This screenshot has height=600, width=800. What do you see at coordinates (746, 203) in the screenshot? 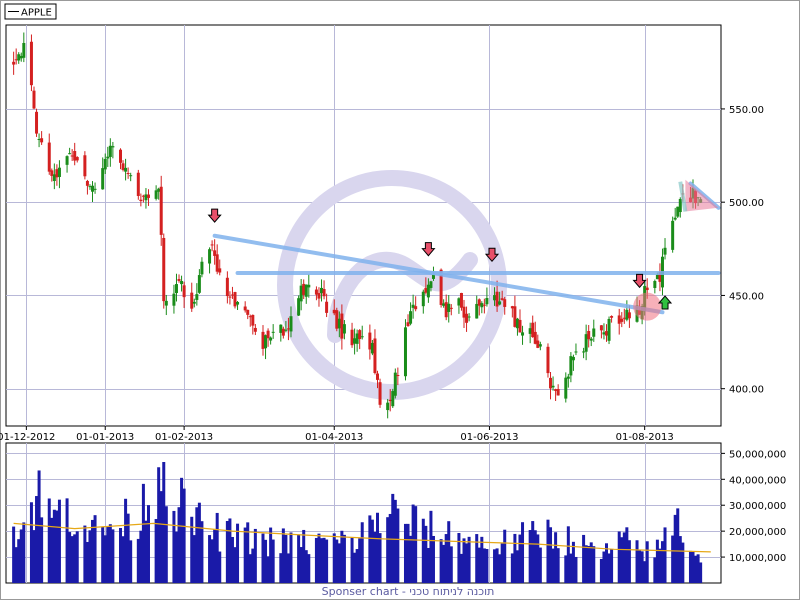
I see `price-y-tick-label: 500.00` at bounding box center [746, 203].